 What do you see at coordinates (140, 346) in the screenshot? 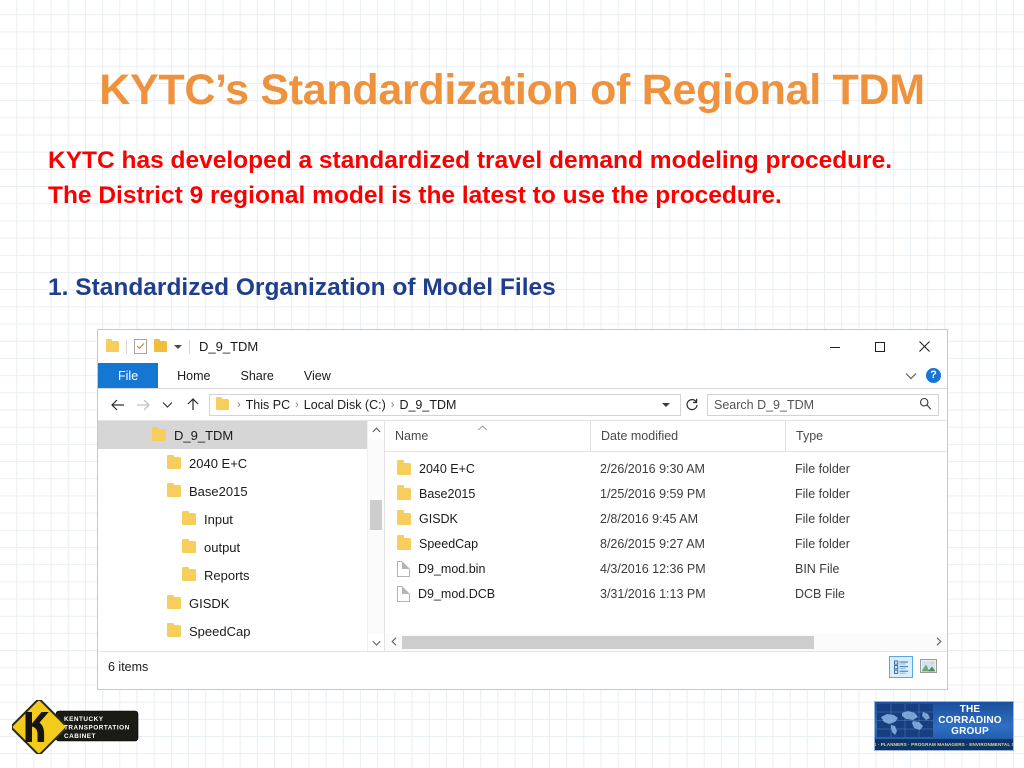
I see `properties-icon` at bounding box center [140, 346].